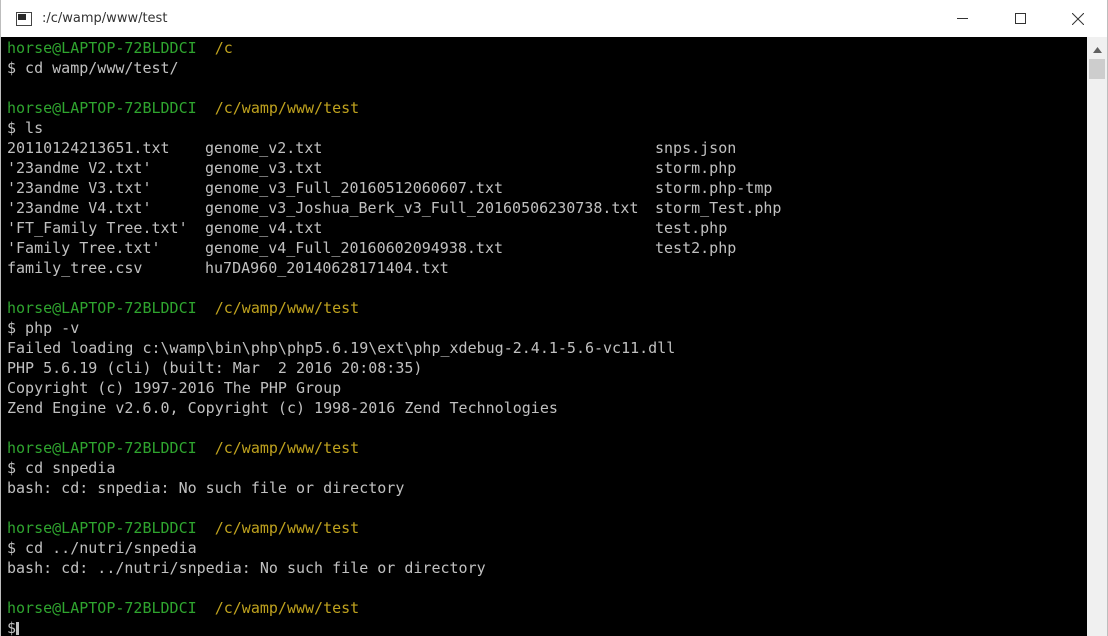  What do you see at coordinates (223, 48) in the screenshot?
I see `prompt-path: /c` at bounding box center [223, 48].